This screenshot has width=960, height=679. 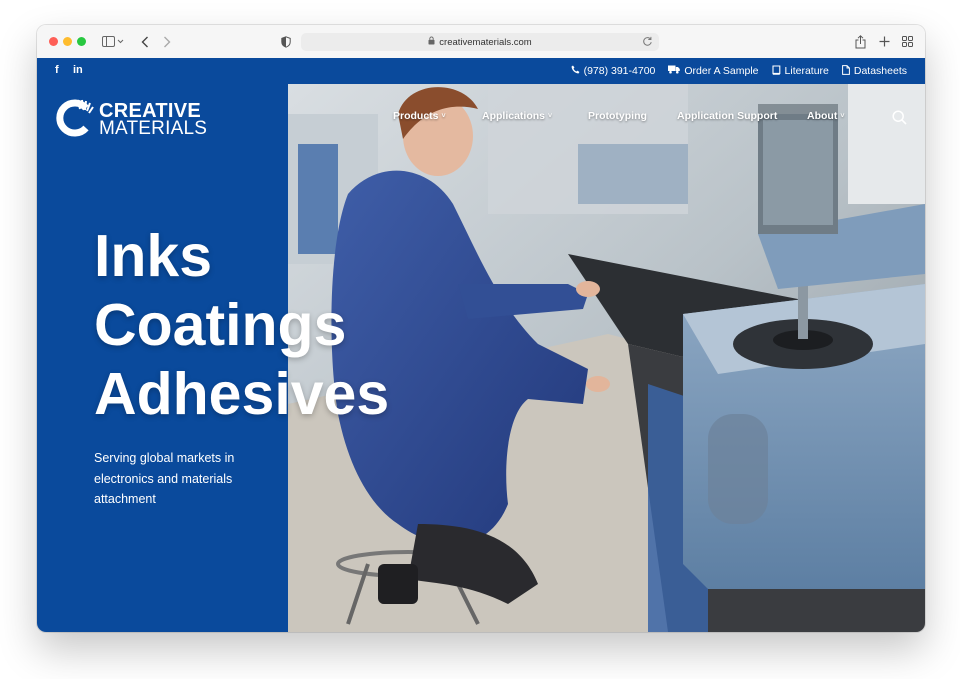 What do you see at coordinates (900, 118) in the screenshot?
I see `search-icon` at bounding box center [900, 118].